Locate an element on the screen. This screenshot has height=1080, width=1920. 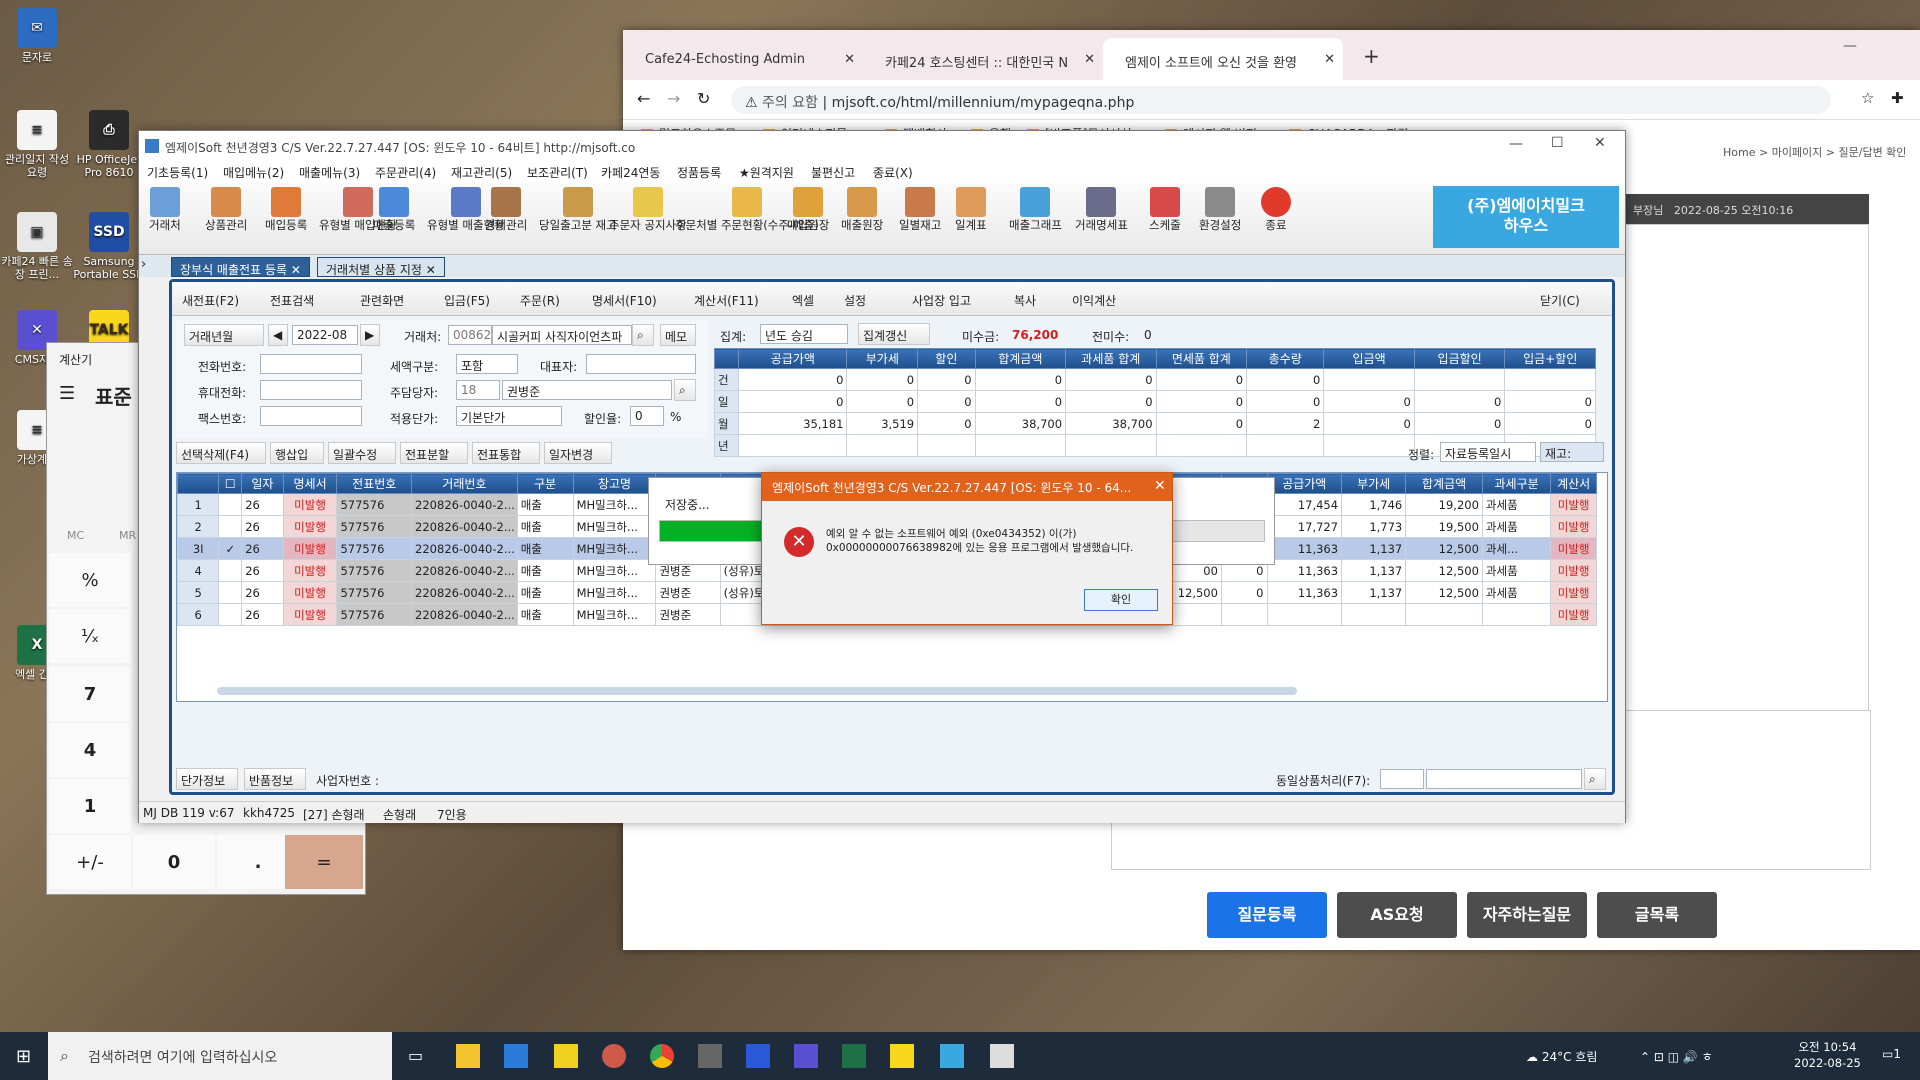
search-icon: ⌕ is located at coordinates (685, 390).